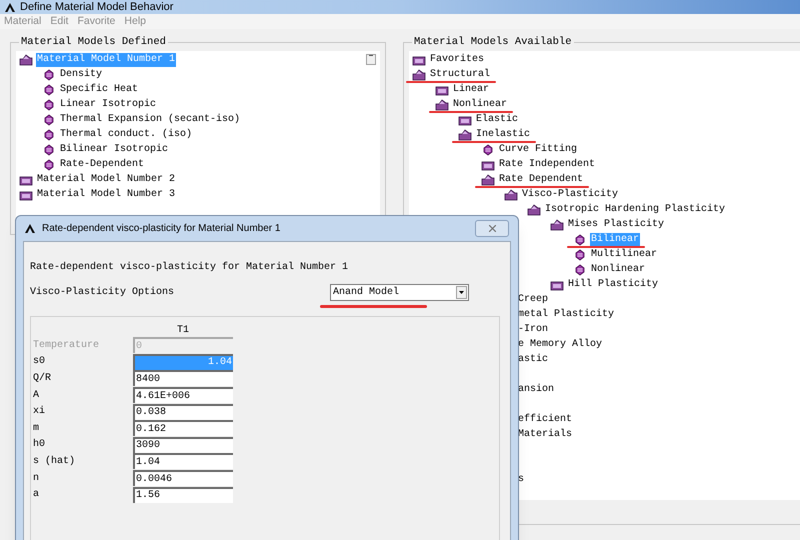  I want to click on tree-item: efficient, so click(545, 420).